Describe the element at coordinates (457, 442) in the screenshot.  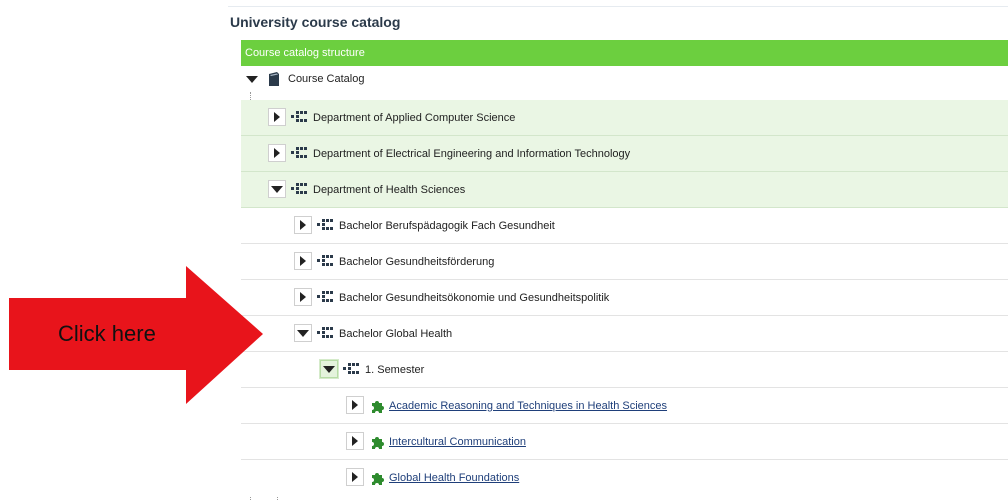
I see `module-link: Intercultural Communication` at that location.